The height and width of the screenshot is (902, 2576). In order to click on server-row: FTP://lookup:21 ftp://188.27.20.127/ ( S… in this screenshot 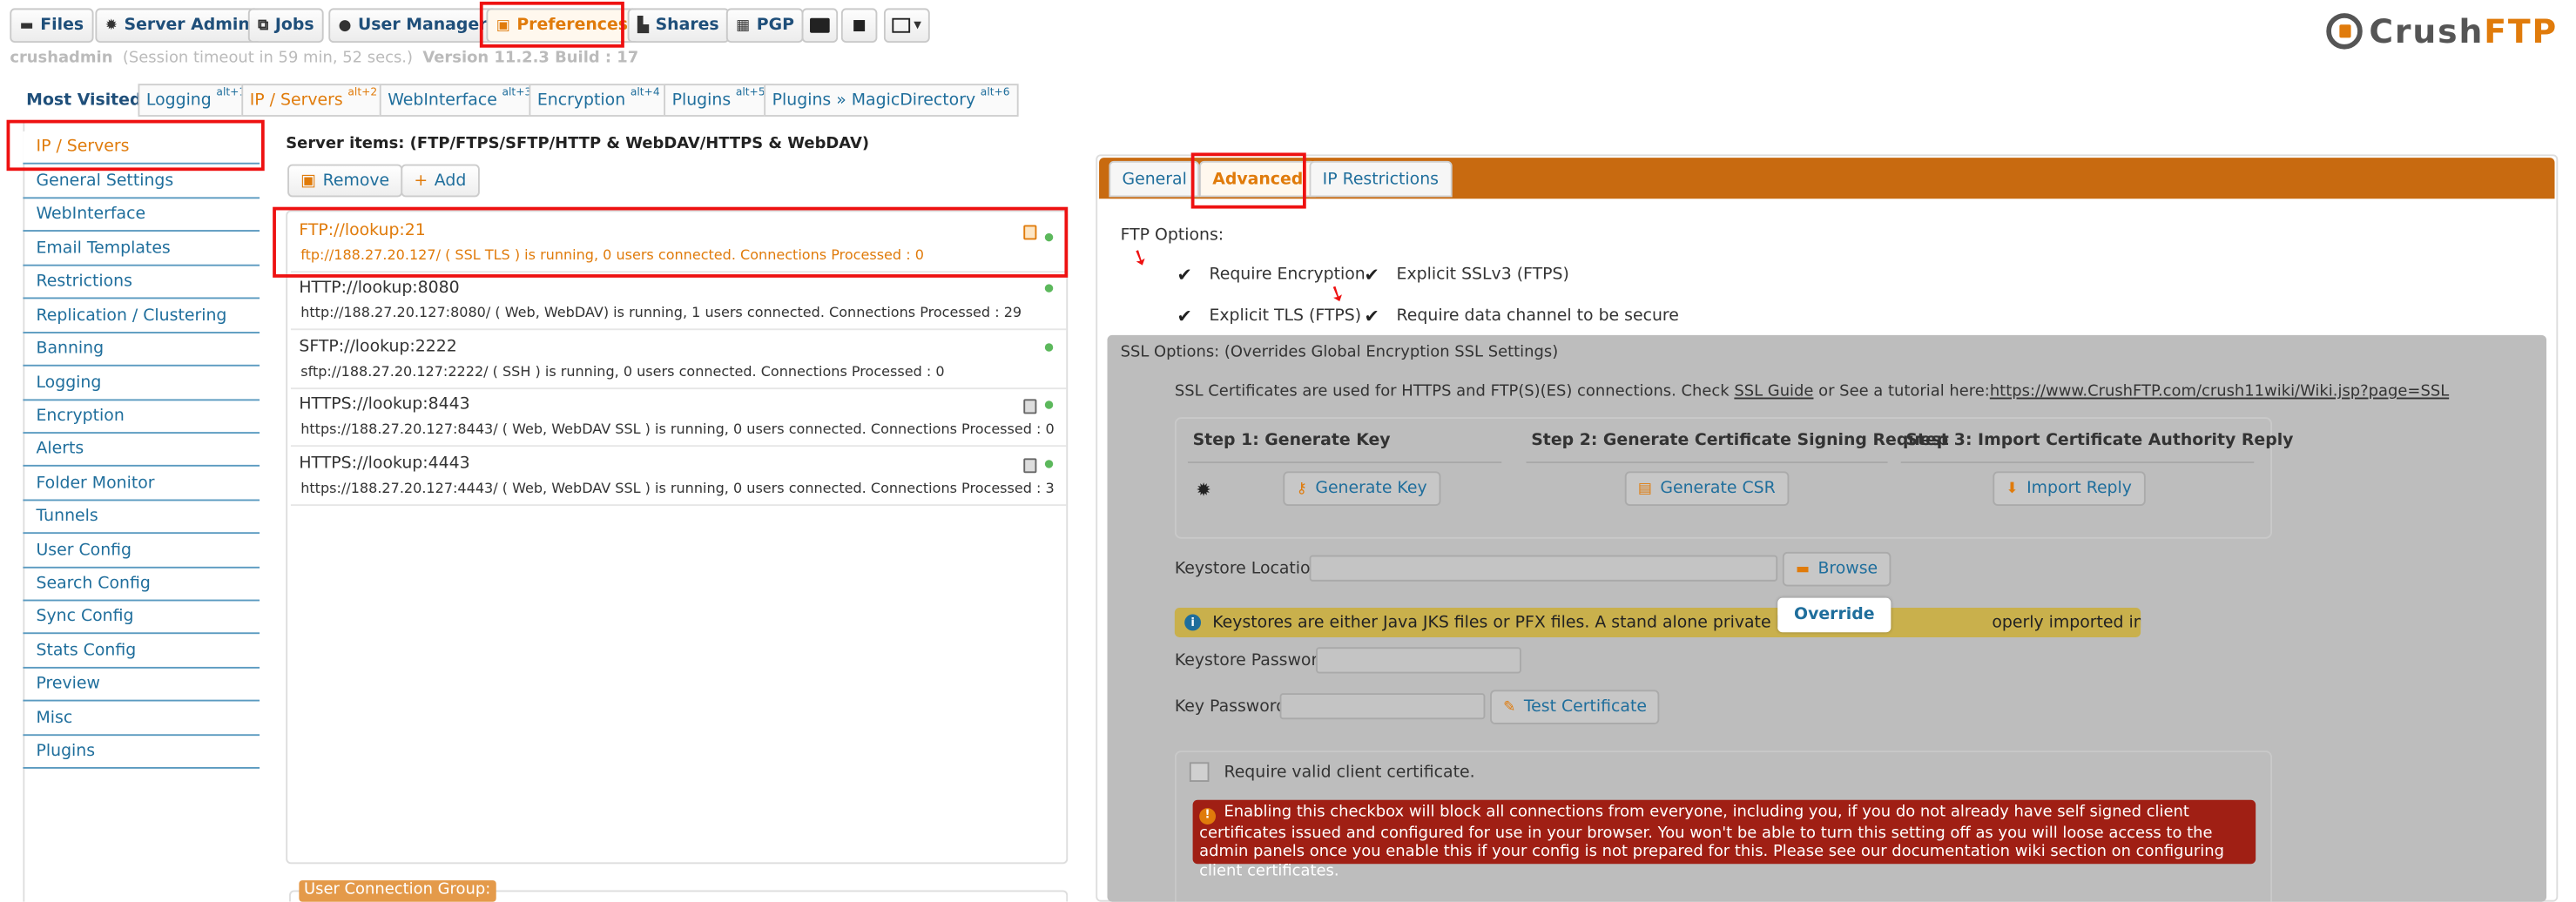, I will do `click(678, 245)`.